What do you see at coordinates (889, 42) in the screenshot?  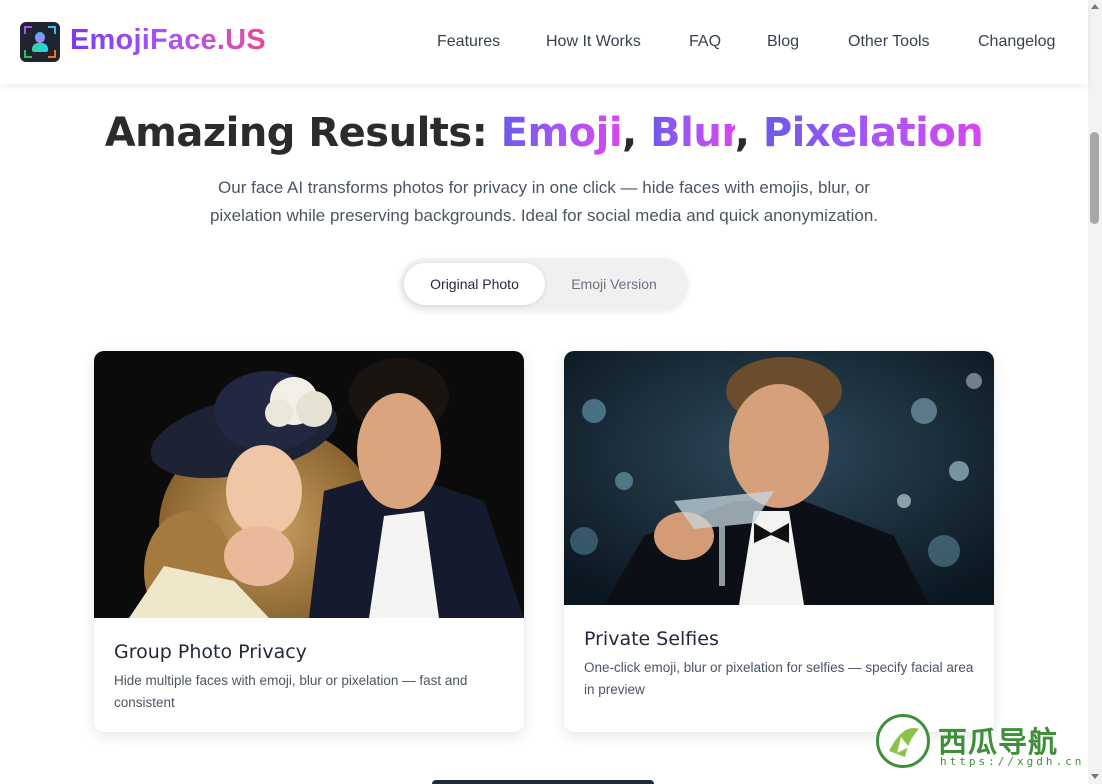 I see `nav-other-tools: Other Tools` at bounding box center [889, 42].